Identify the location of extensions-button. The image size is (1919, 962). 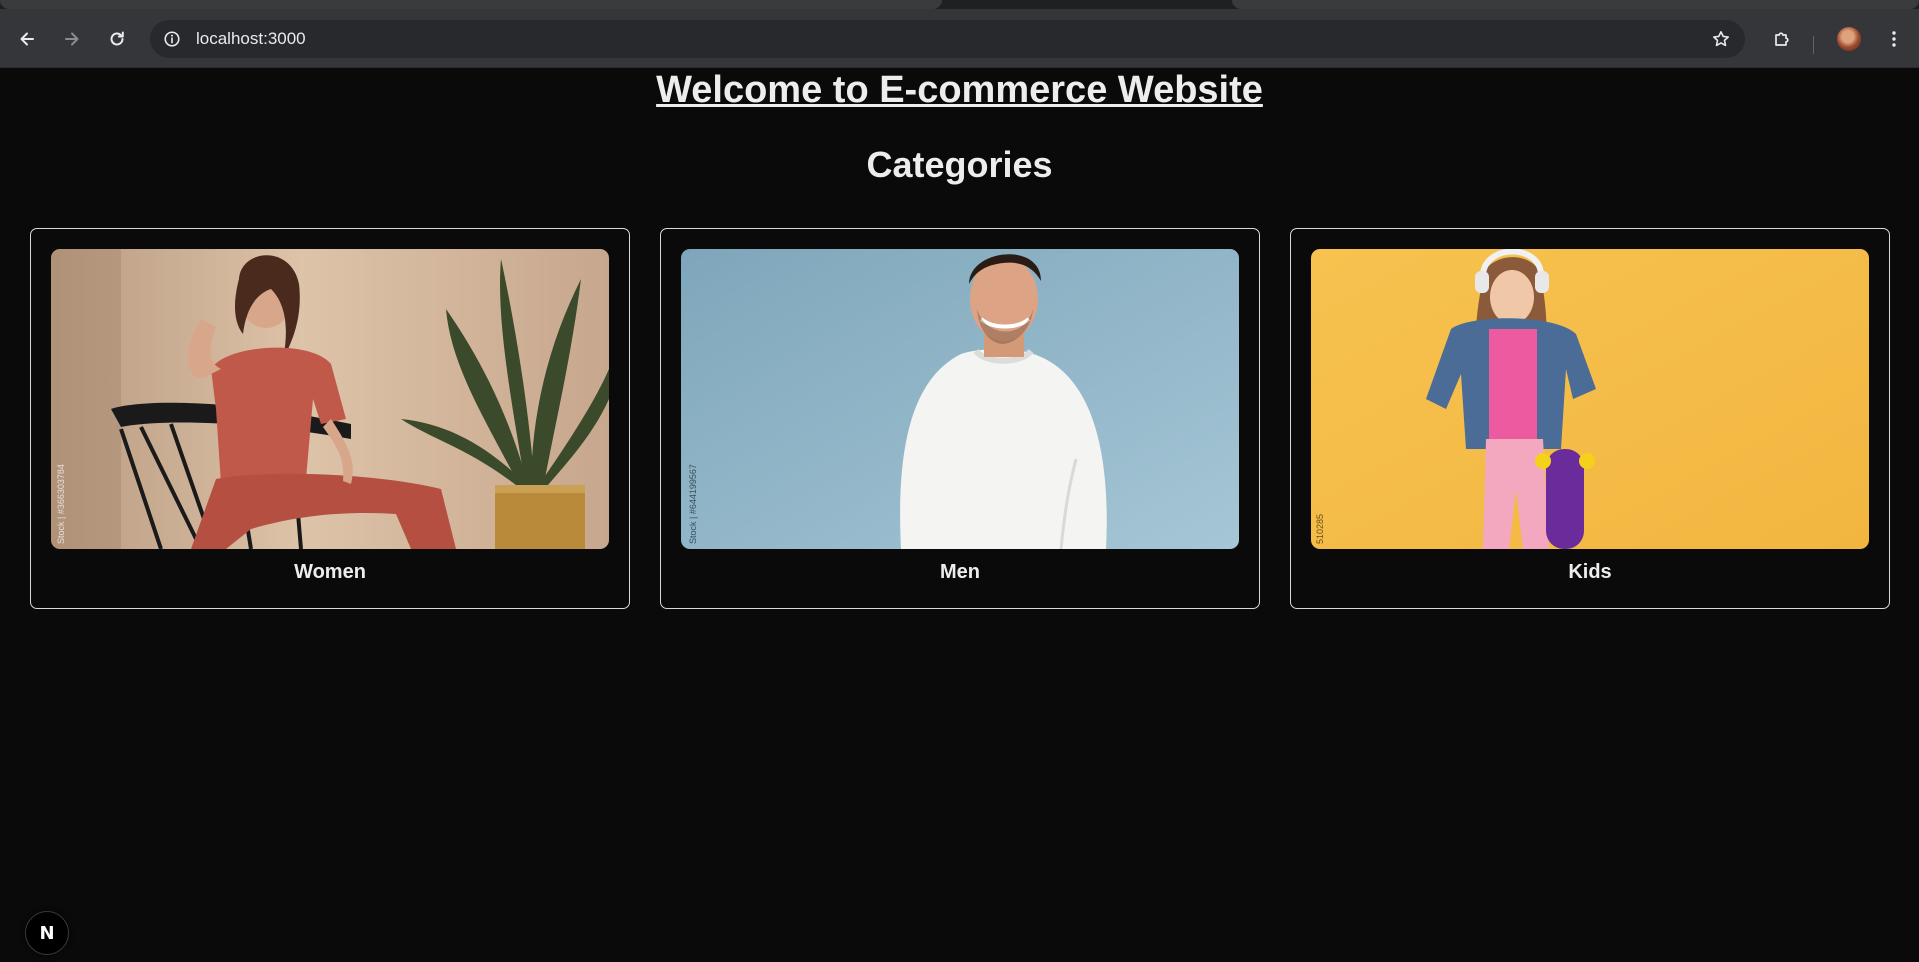
(1782, 39).